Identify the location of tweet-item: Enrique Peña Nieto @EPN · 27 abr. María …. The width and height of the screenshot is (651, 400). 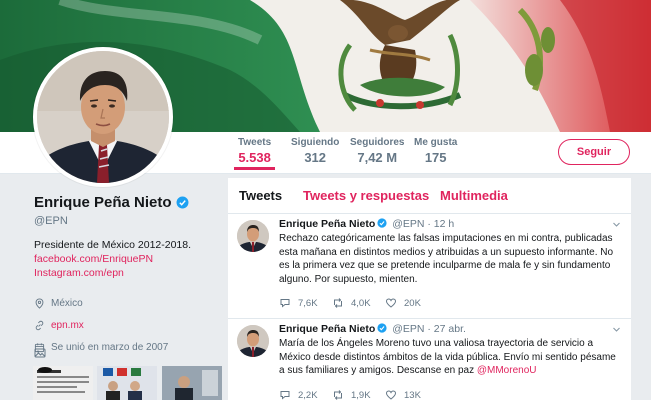
(429, 359).